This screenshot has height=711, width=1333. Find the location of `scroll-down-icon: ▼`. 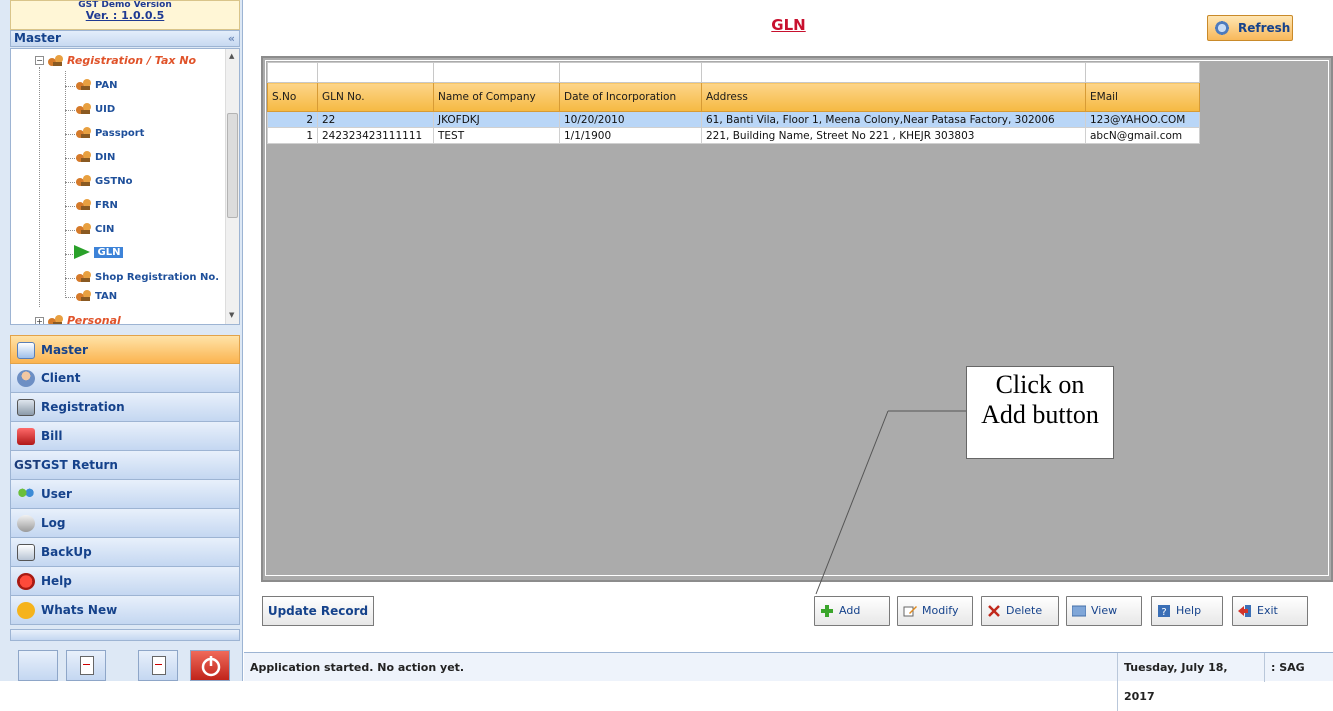

scroll-down-icon: ▼ is located at coordinates (231, 315).